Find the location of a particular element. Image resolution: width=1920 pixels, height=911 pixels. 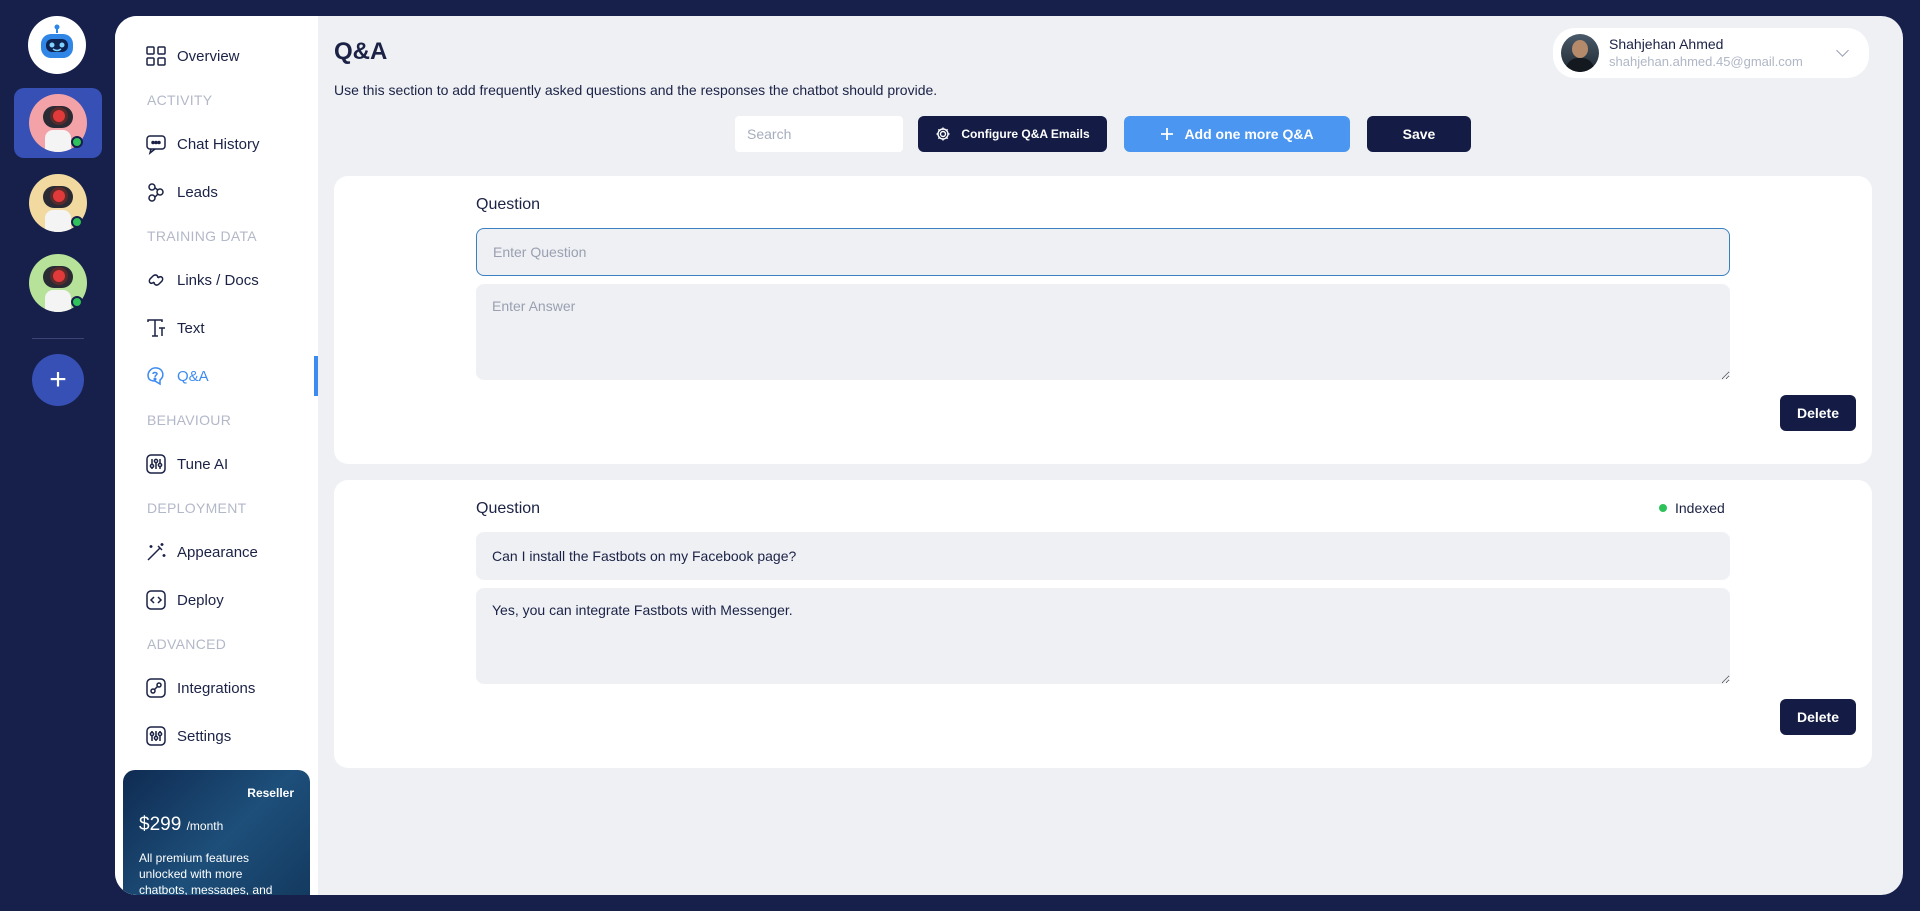

promo-price: $299 /month is located at coordinates (181, 824).